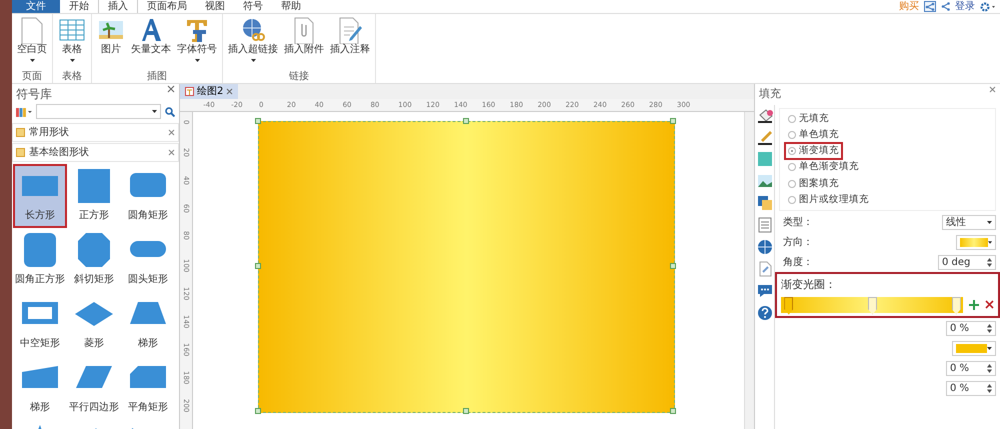 Image resolution: width=1000 pixels, height=429 pixels. Describe the element at coordinates (764, 202) in the screenshot. I see `layers-icon` at that location.